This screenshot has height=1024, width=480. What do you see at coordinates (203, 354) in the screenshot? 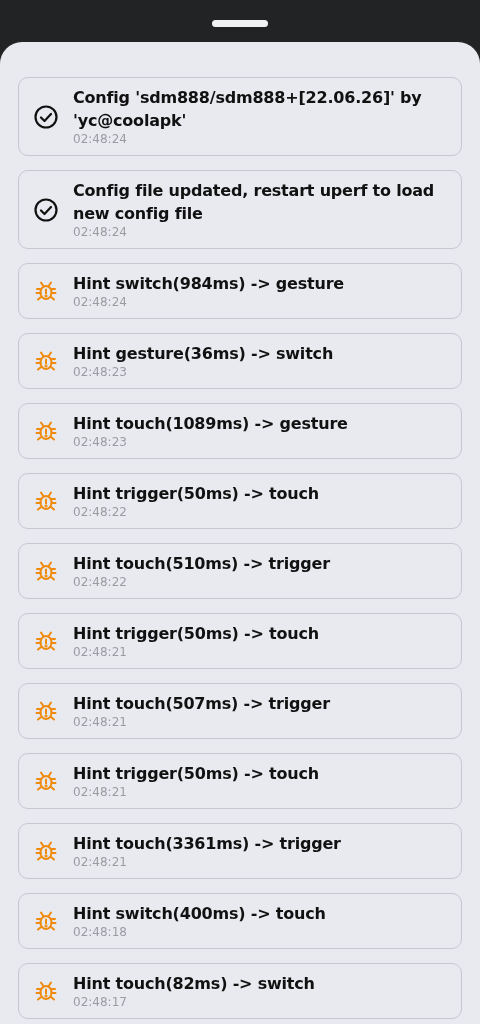
I see `log-message: Hint gesture(36ms) -> switch` at bounding box center [203, 354].